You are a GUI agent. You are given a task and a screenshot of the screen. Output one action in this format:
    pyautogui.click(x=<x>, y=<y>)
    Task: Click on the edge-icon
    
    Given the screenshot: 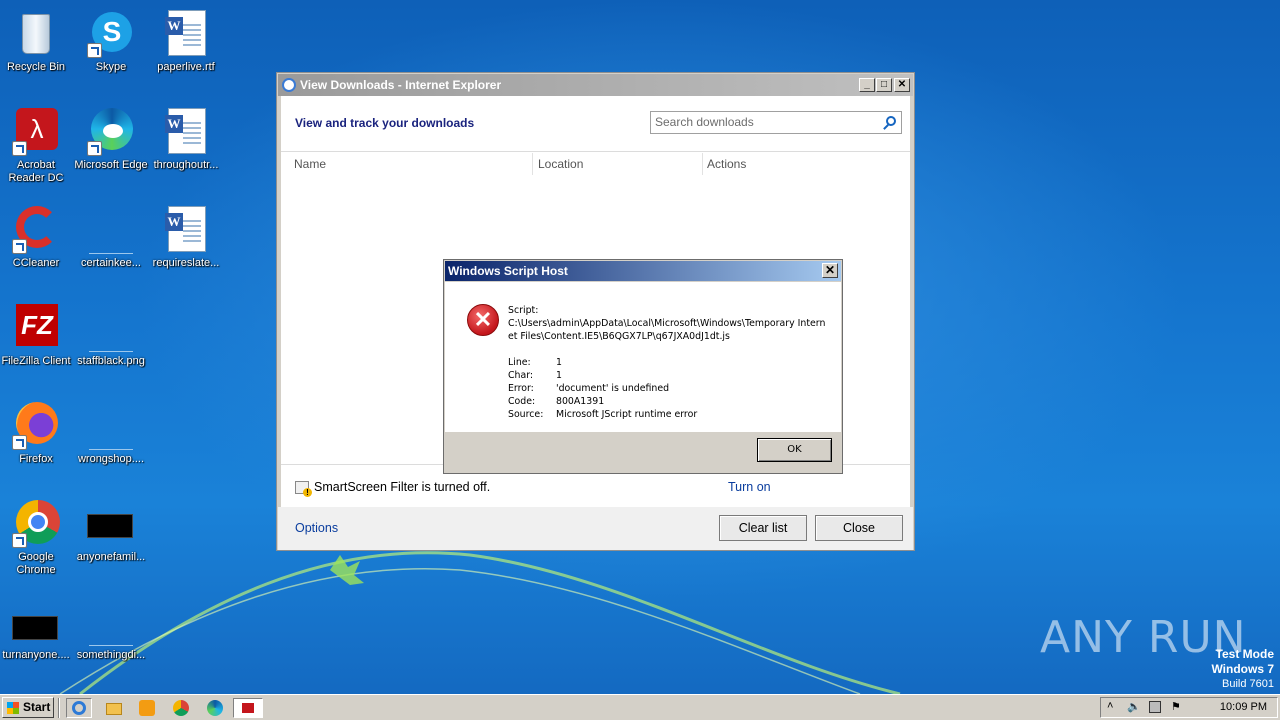 What is the action you would take?
    pyautogui.click(x=111, y=132)
    